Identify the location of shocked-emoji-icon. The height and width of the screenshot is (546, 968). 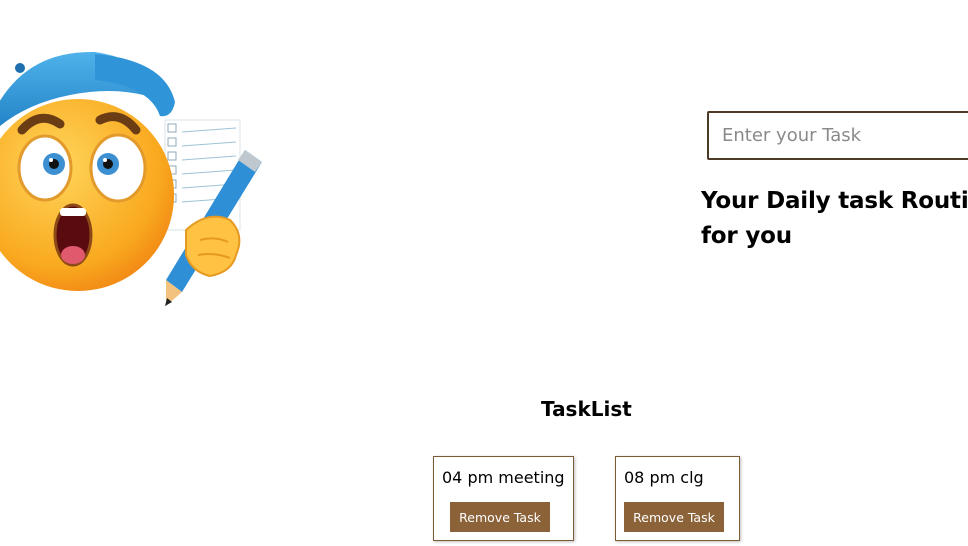
(131, 178).